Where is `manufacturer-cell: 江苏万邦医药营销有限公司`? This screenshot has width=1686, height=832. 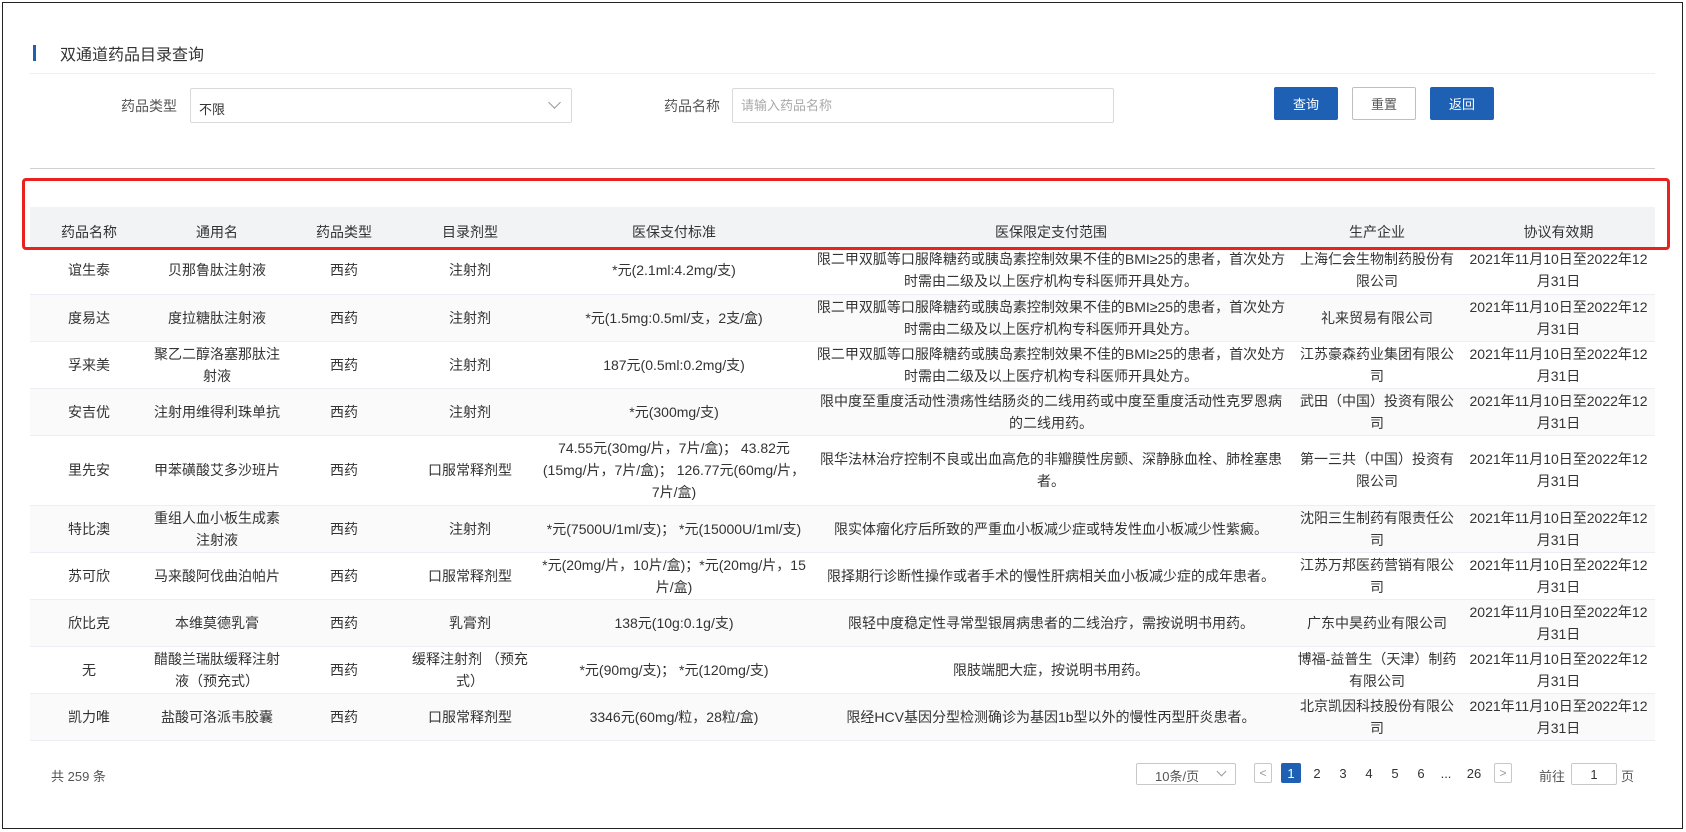 manufacturer-cell: 江苏万邦医药营销有限公司 is located at coordinates (1377, 576).